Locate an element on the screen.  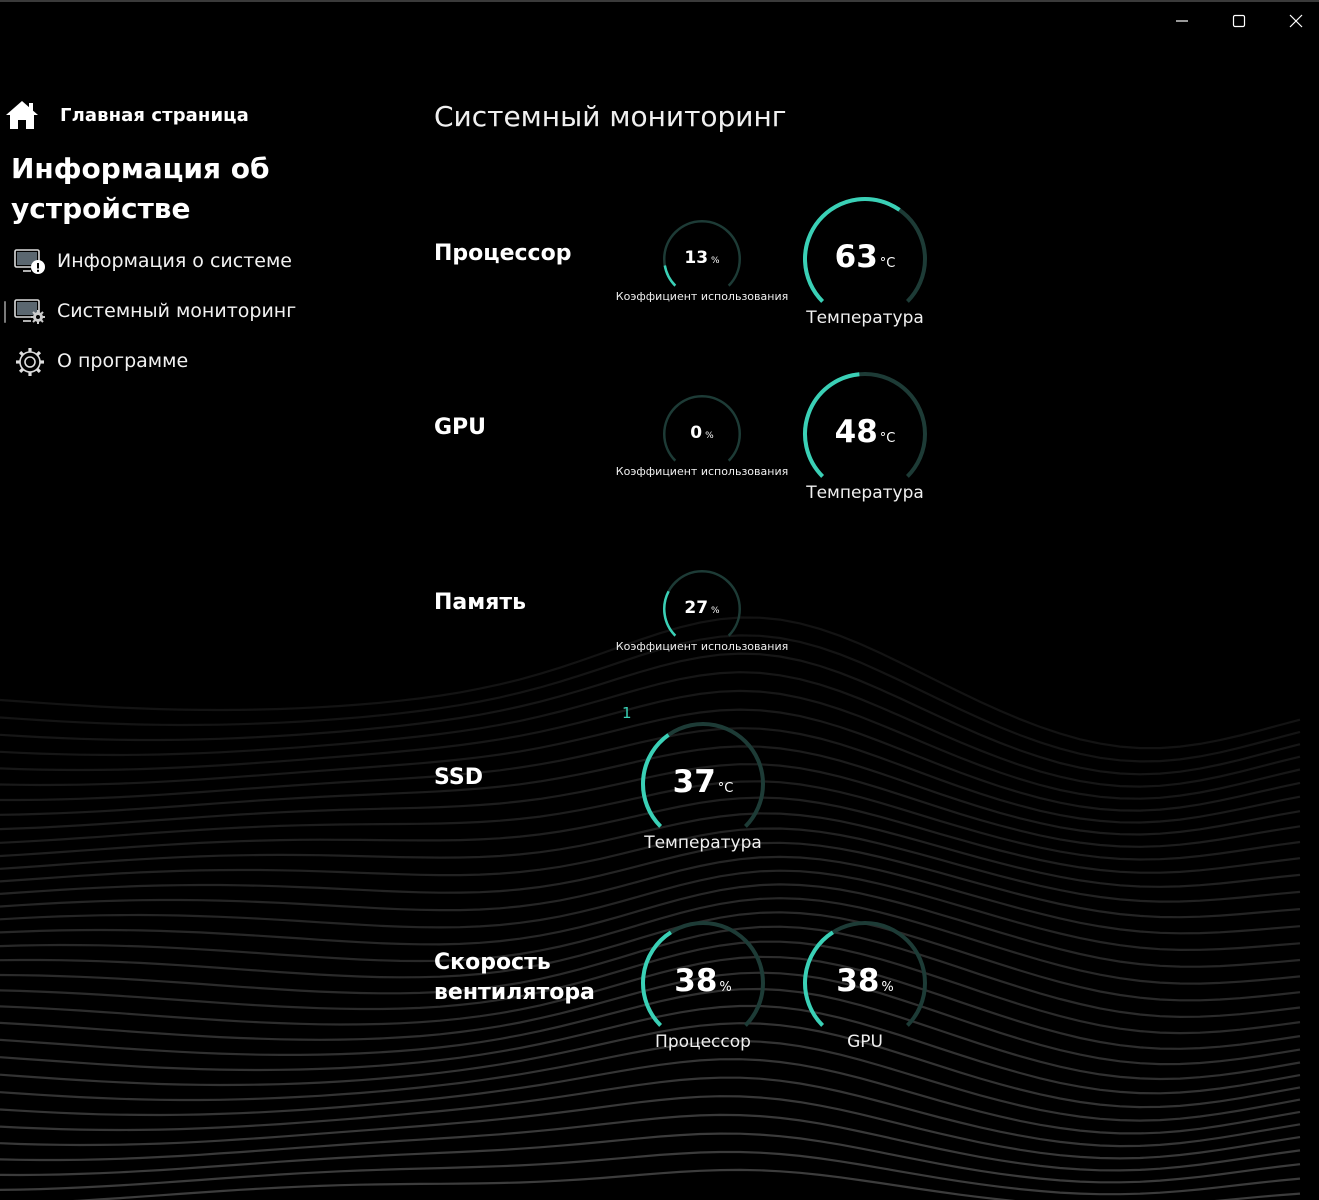
section-title: Информация об устройстве is located at coordinates (140, 188).